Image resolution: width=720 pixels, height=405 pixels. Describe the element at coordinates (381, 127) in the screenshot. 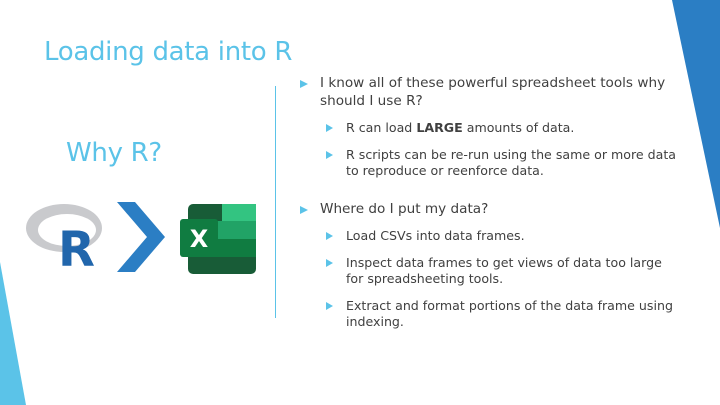

I see `sub-bullet-text: R can load` at that location.